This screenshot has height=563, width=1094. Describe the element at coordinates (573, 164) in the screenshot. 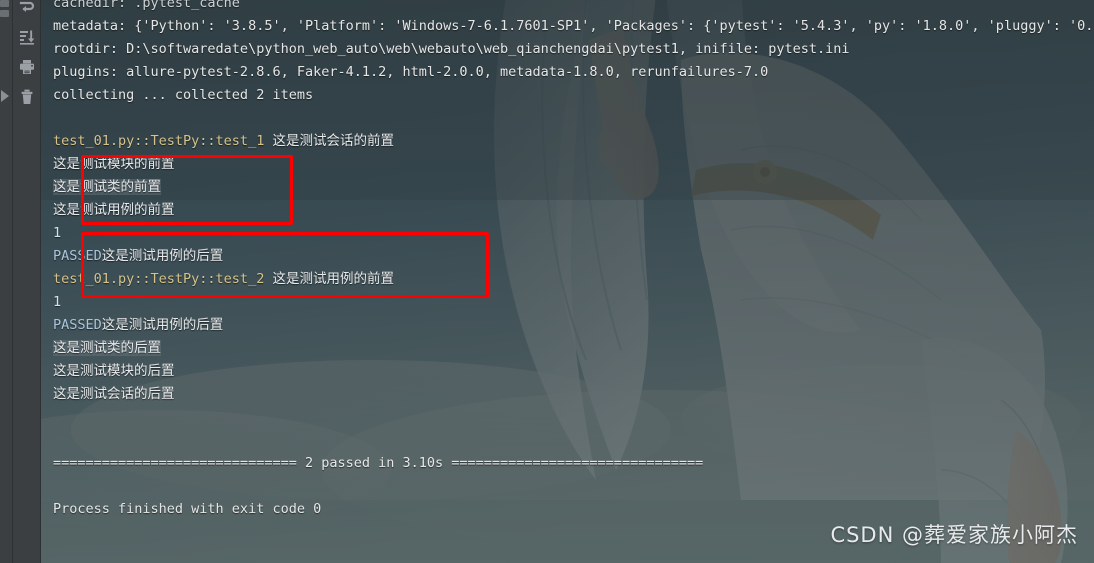

I see `console-line: 这是测试模块的前置` at that location.